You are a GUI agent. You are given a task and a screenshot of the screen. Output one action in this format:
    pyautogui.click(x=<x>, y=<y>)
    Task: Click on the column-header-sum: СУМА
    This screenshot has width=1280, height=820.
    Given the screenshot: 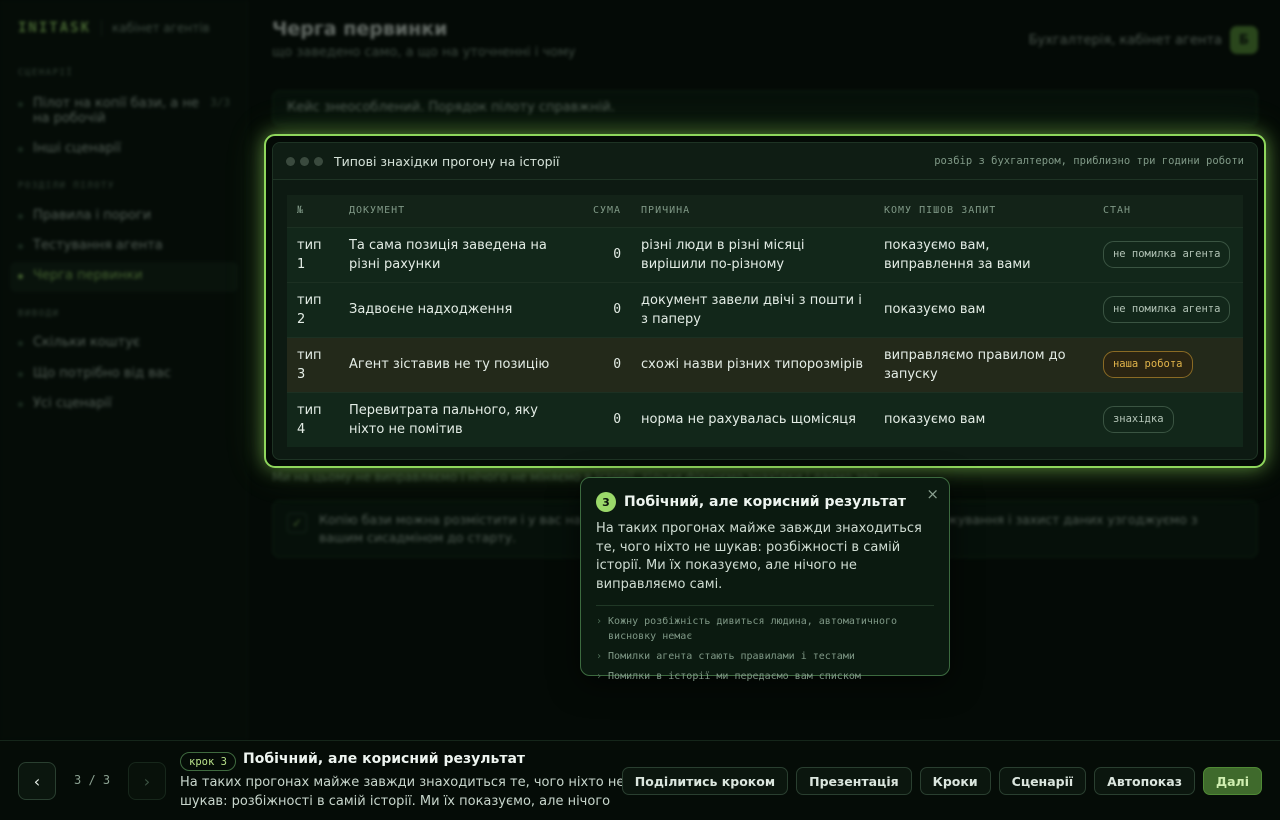 What is the action you would take?
    pyautogui.click(x=607, y=211)
    